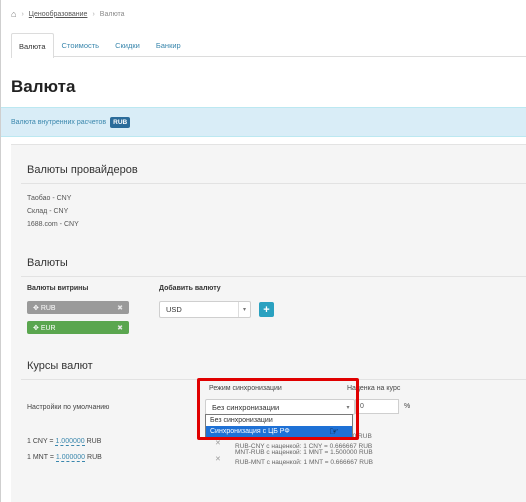 The image size is (526, 502). I want to click on storefront-currency-eur: ✥ EUR ✖, so click(78, 327).